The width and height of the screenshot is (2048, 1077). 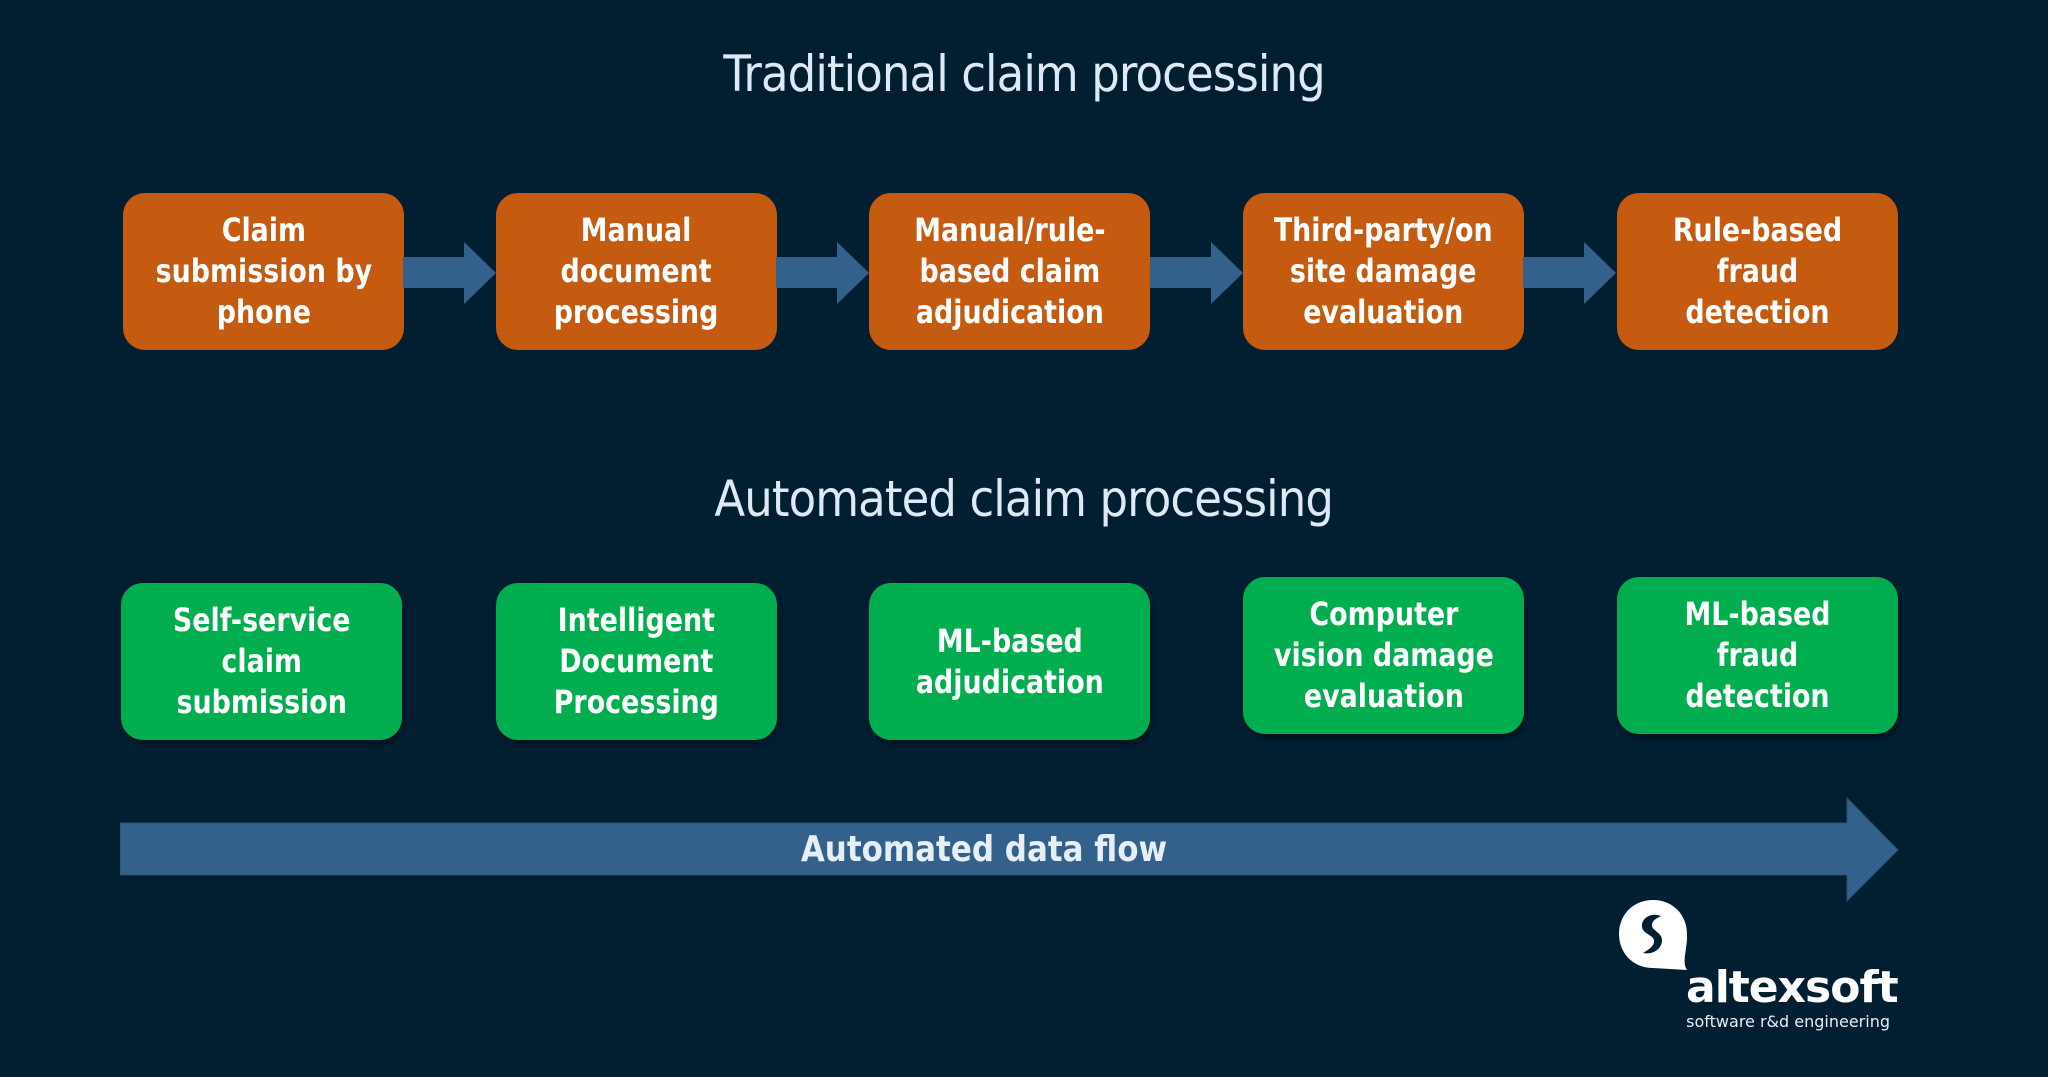 I want to click on step-label: Computer vision damage evaluation, so click(x=1383, y=655).